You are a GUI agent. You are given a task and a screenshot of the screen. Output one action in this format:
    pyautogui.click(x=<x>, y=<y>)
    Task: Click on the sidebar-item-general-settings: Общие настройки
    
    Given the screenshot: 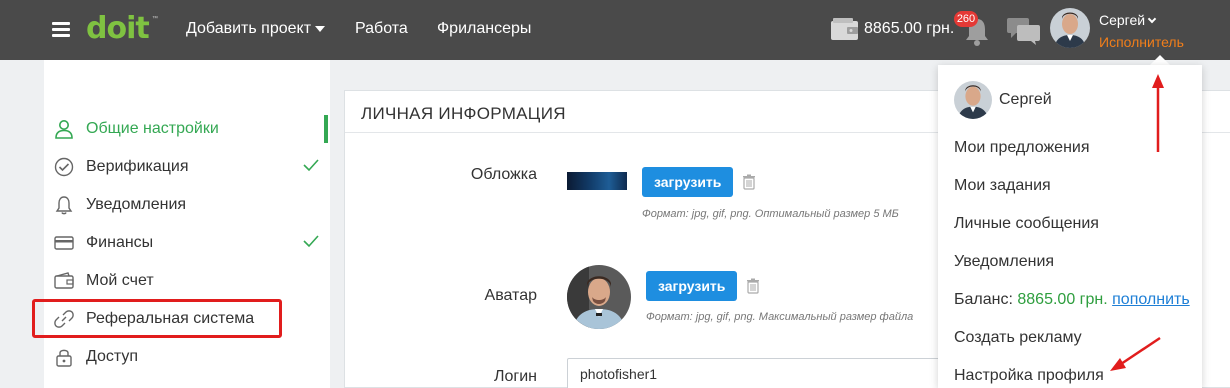 What is the action you would take?
    pyautogui.click(x=187, y=129)
    